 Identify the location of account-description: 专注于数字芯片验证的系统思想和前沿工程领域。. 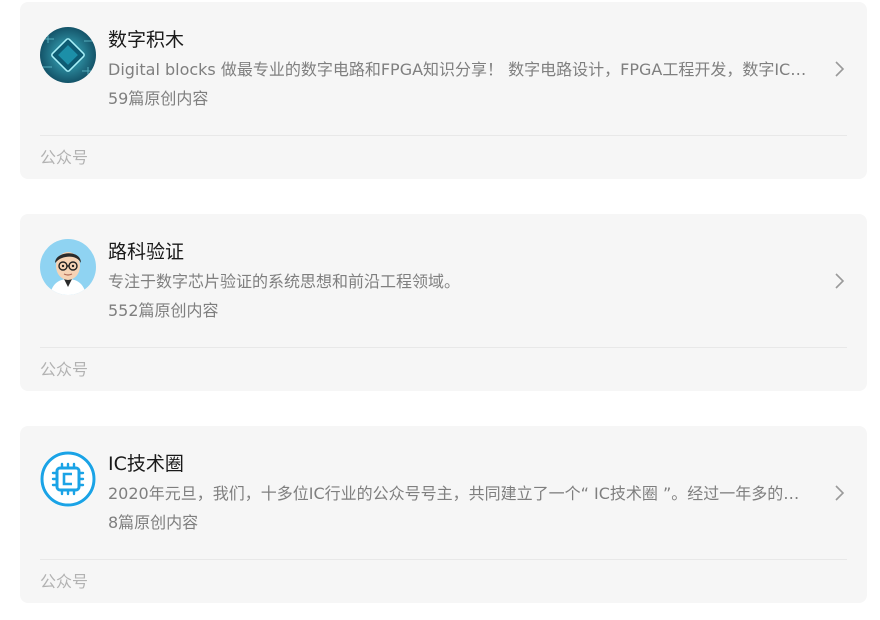
(284, 281).